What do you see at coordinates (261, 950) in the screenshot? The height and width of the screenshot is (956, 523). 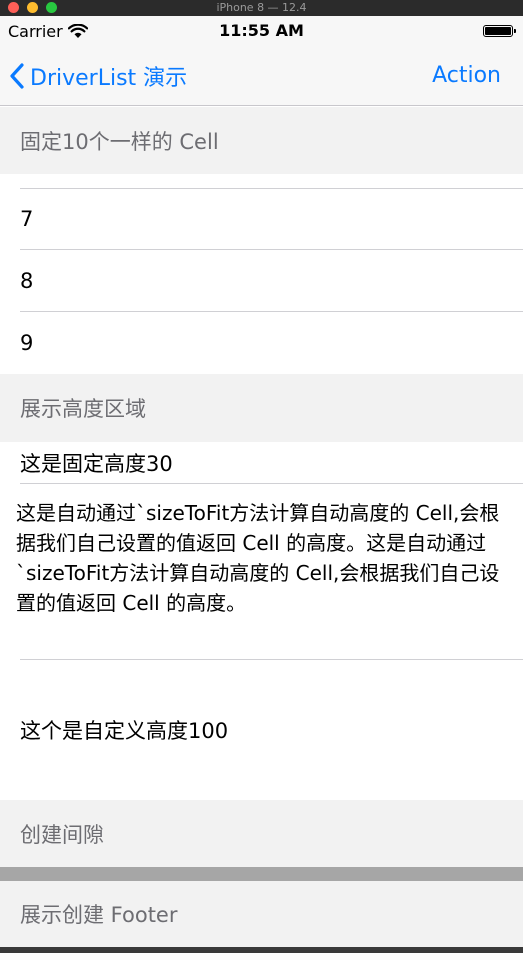 I see `bottom-edge` at bounding box center [261, 950].